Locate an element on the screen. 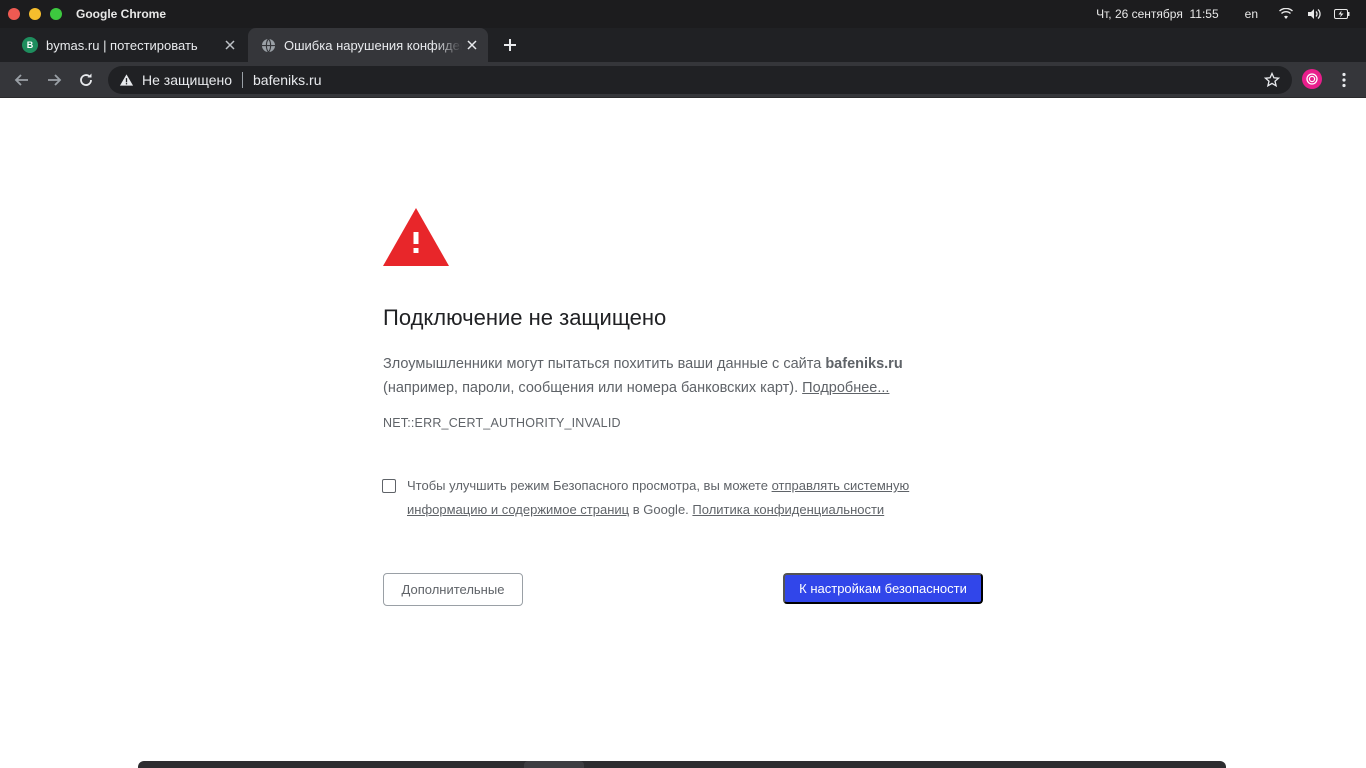  site-name: bafeniks.ru is located at coordinates (864, 364).